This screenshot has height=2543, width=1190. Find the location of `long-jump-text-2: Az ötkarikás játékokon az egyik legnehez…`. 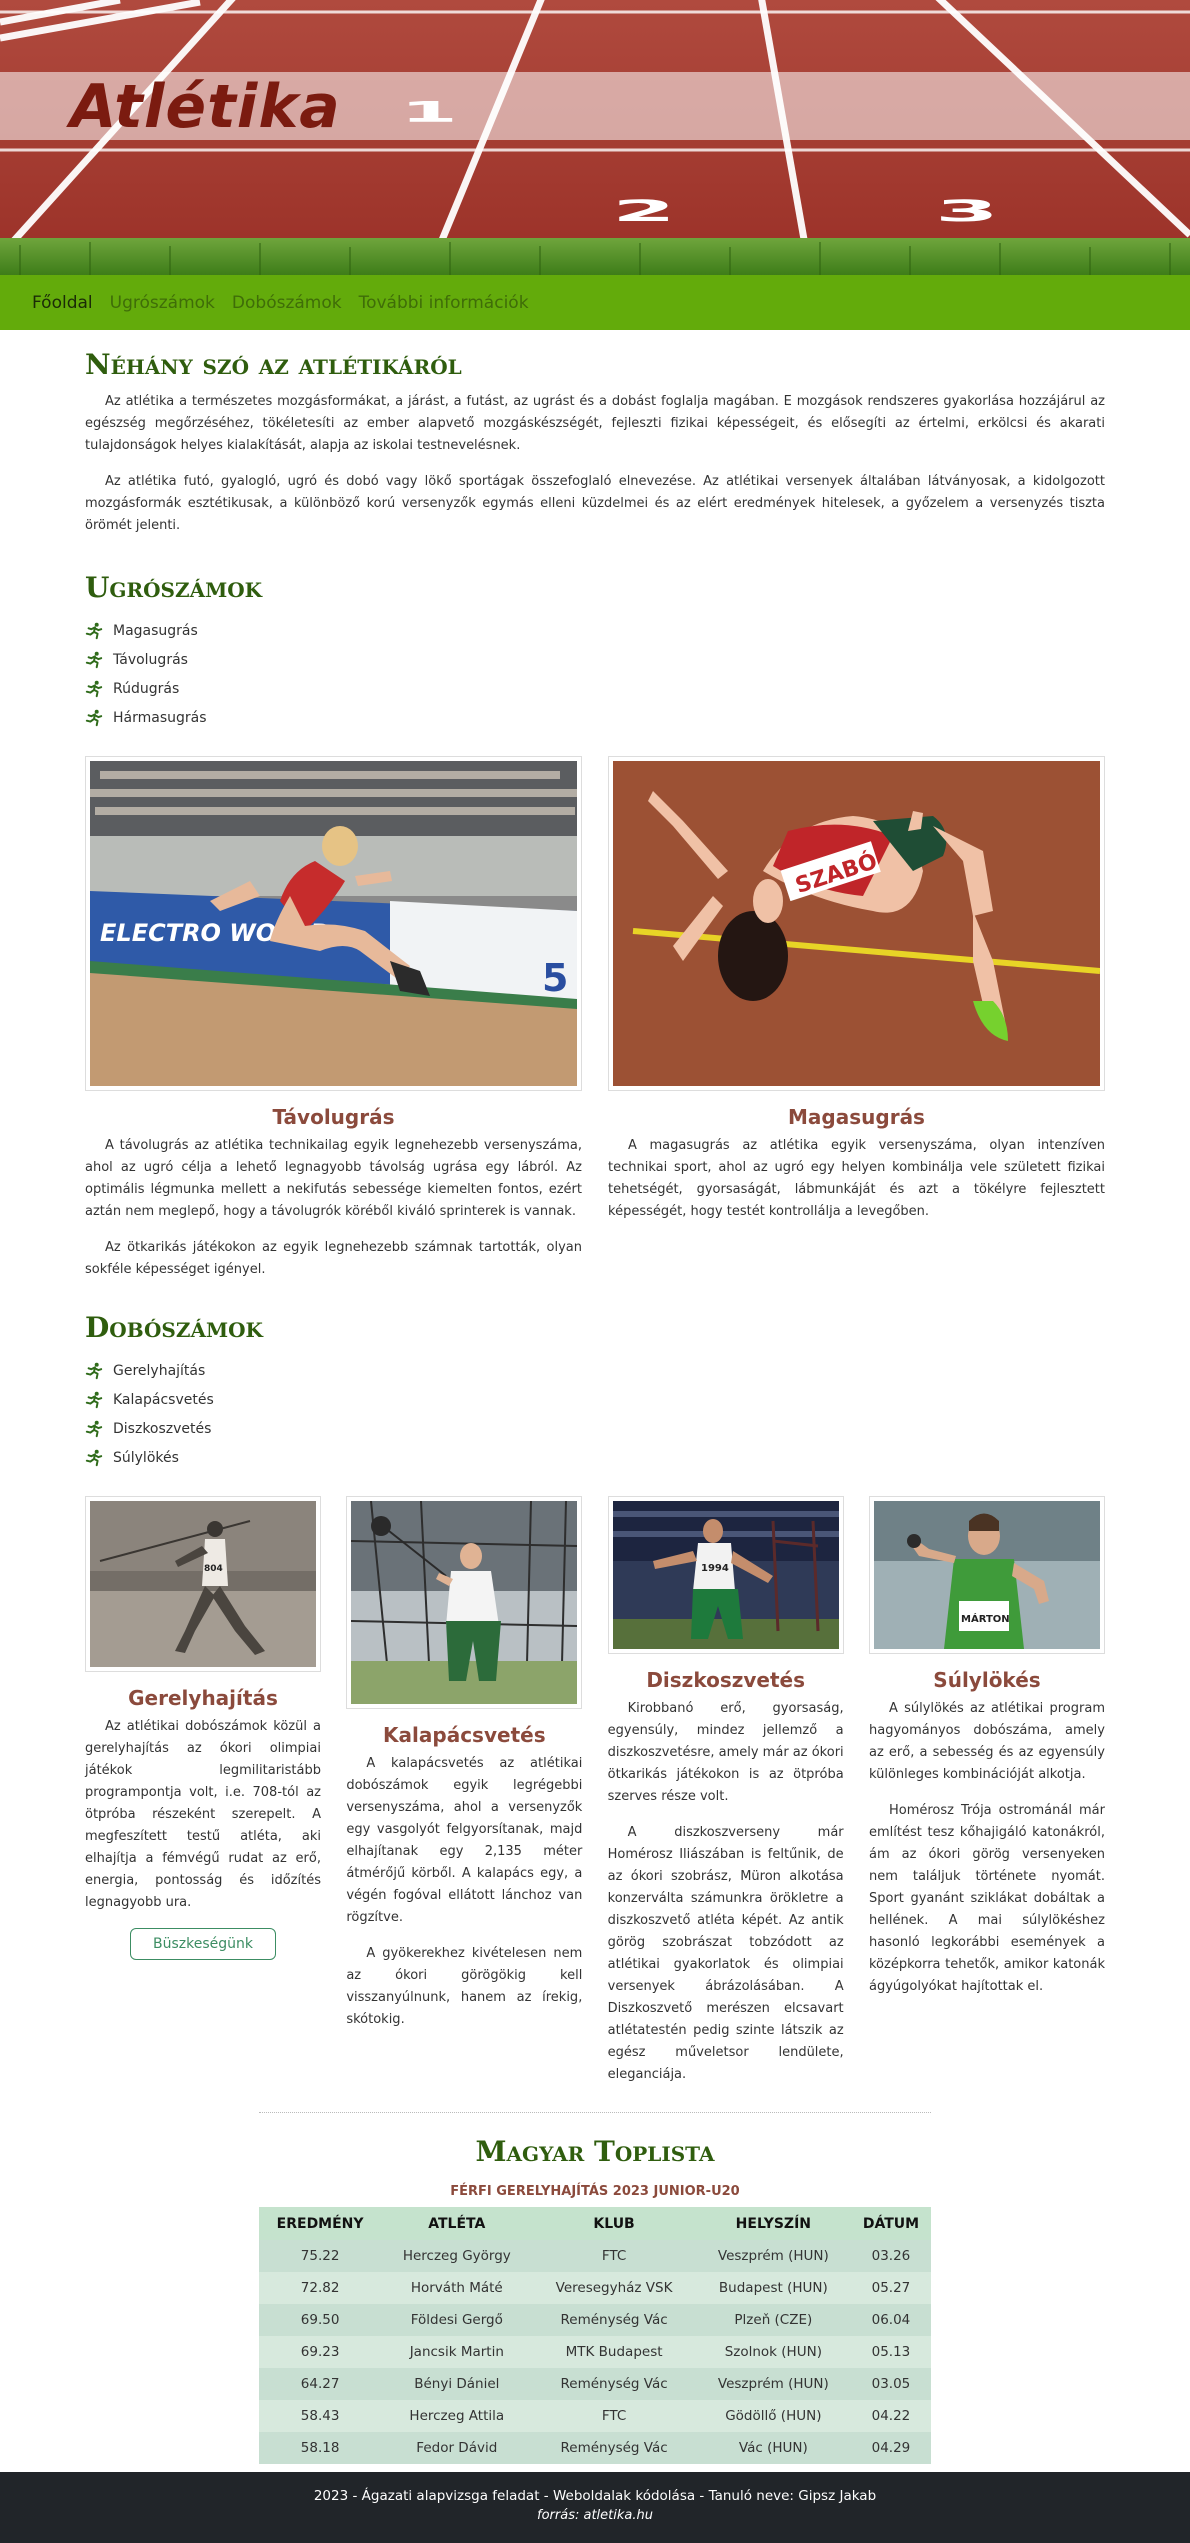

long-jump-text-2: Az ötkarikás játékokon az egyik legnehez… is located at coordinates (333, 1258).